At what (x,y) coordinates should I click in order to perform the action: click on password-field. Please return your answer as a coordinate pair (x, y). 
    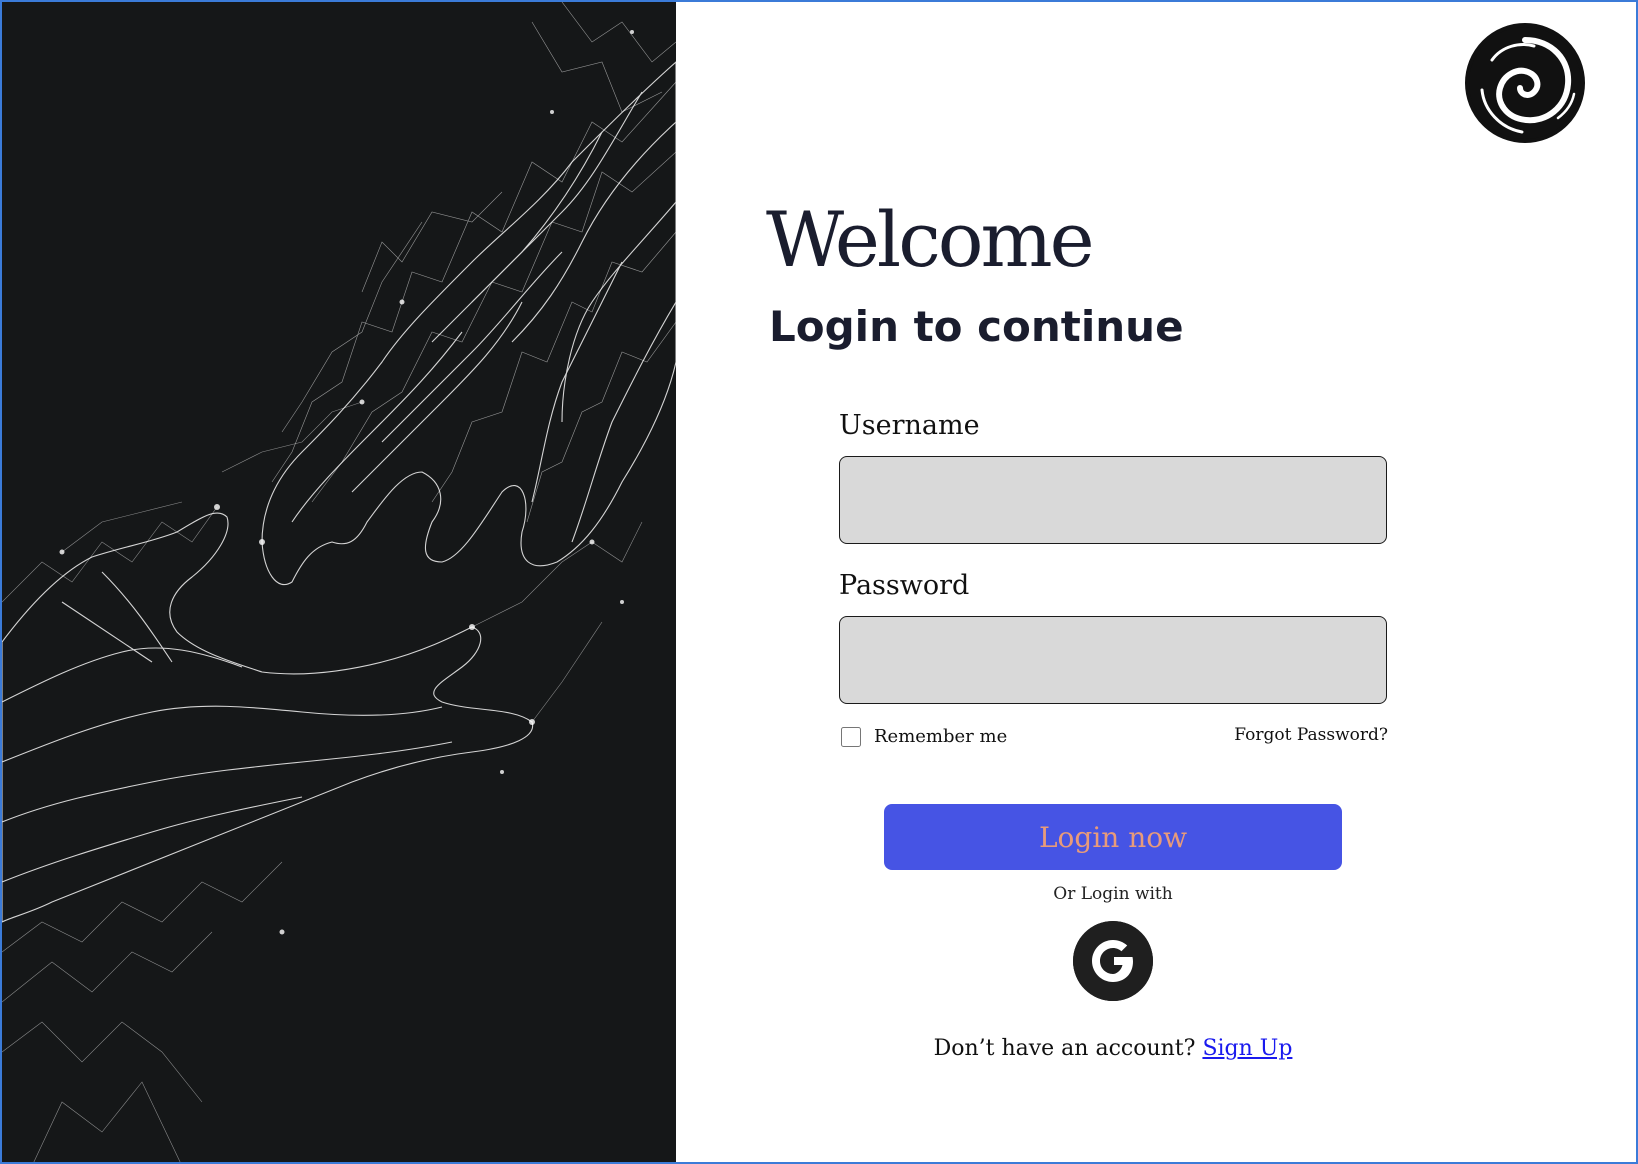
    Looking at the image, I should click on (1113, 660).